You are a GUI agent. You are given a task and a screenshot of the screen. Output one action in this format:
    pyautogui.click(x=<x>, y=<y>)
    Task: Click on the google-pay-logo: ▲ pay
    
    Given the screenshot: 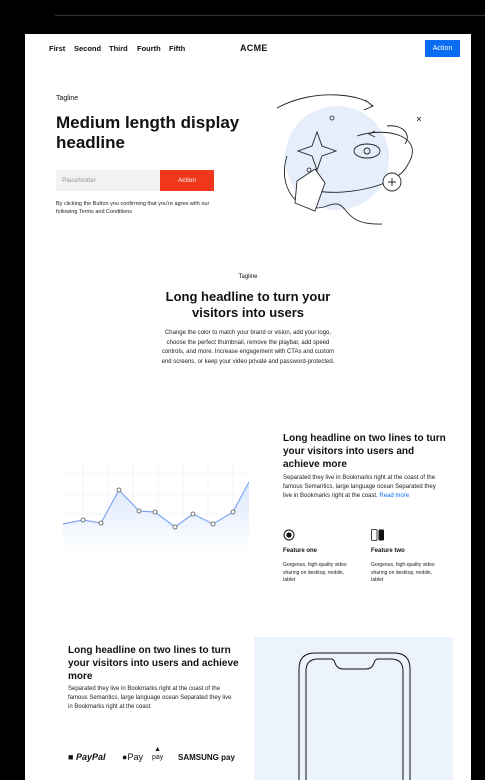 What is the action you would take?
    pyautogui.click(x=158, y=753)
    